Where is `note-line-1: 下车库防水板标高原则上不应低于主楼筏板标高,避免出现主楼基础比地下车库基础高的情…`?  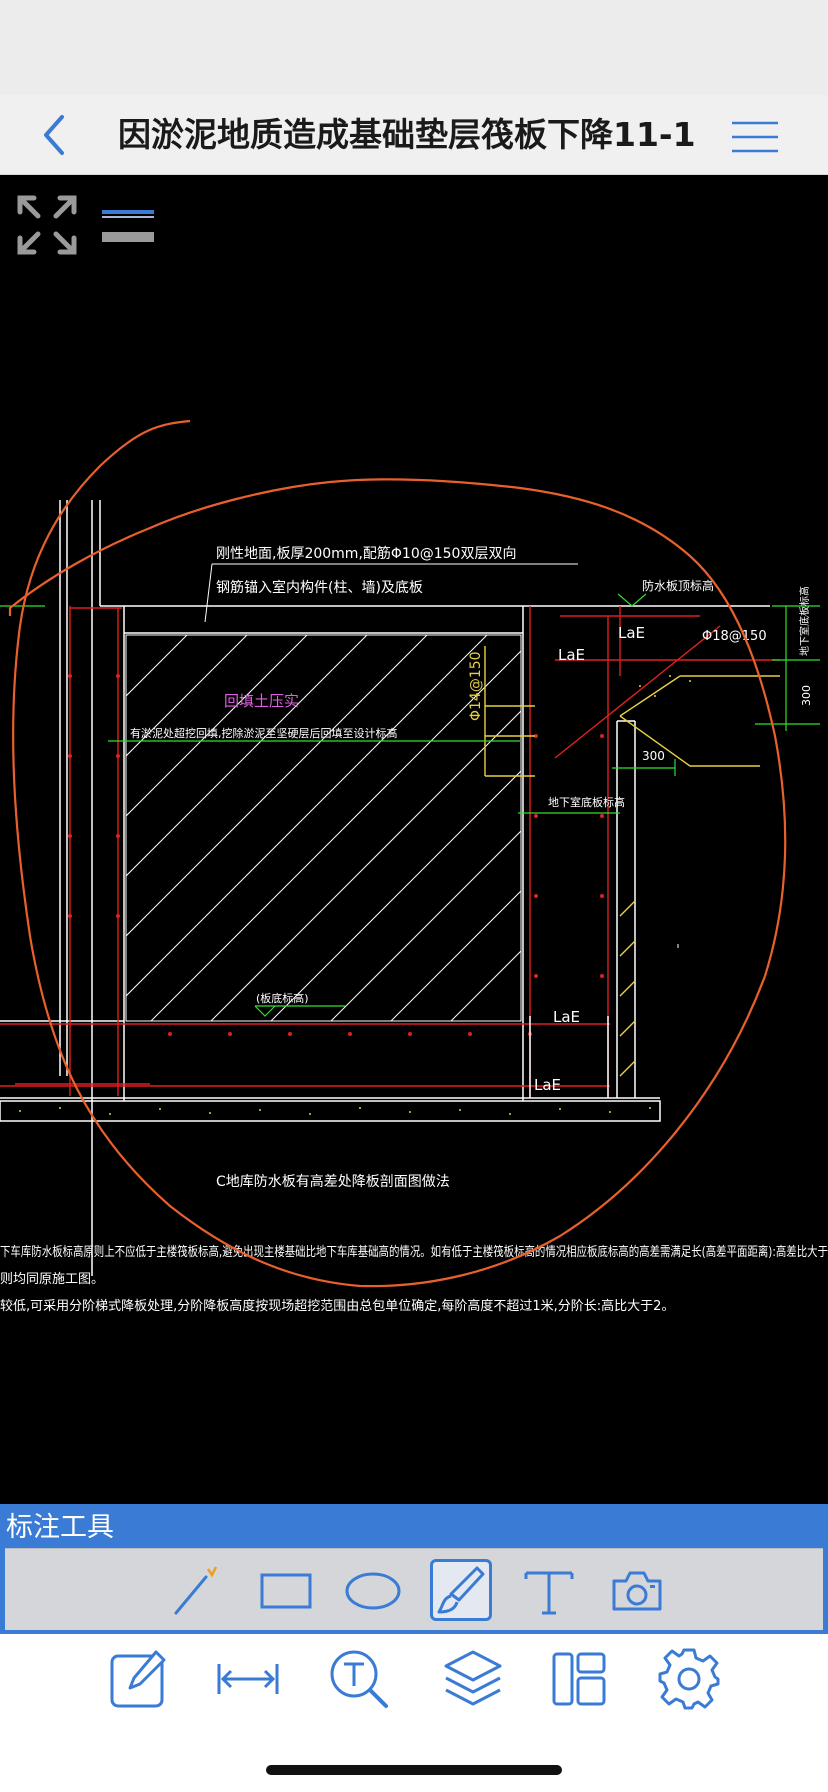 note-line-1: 下车库防水板标高原则上不应低于主楼筏板标高,避免出现主楼基础比地下车库基础高的情… is located at coordinates (414, 1252).